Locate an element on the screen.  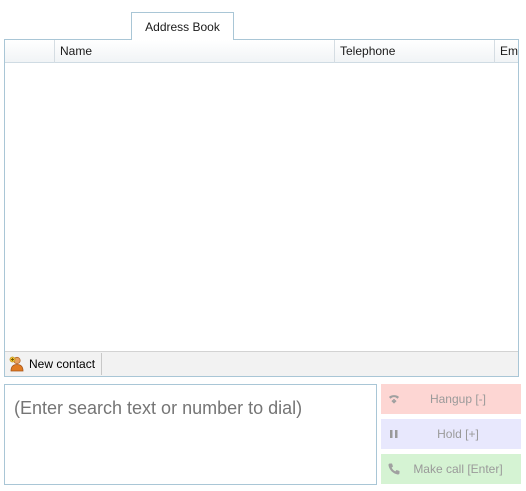
hold-label: Hold [+] is located at coordinates (458, 434).